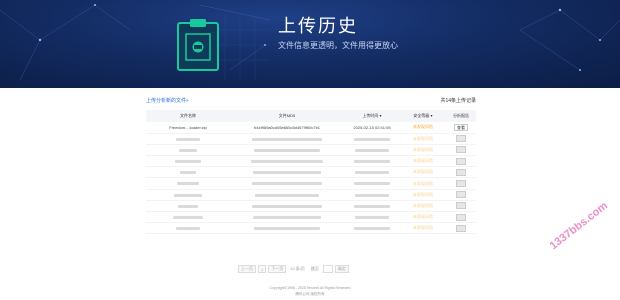  I want to click on goto-page-input, so click(327, 269).